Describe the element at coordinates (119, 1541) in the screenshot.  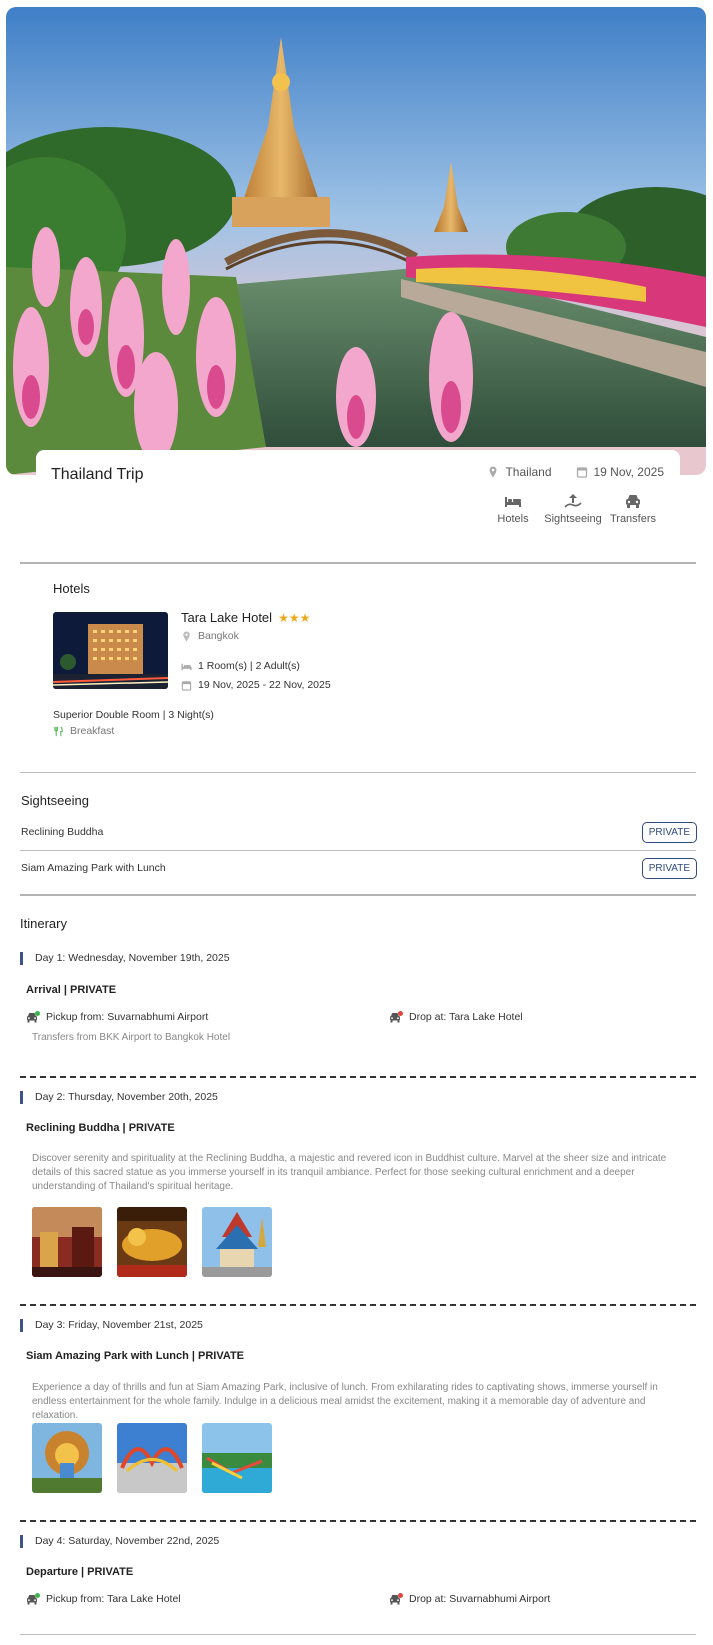
I see `day-label: Day 4: Saturday, November 22nd, 2025` at that location.